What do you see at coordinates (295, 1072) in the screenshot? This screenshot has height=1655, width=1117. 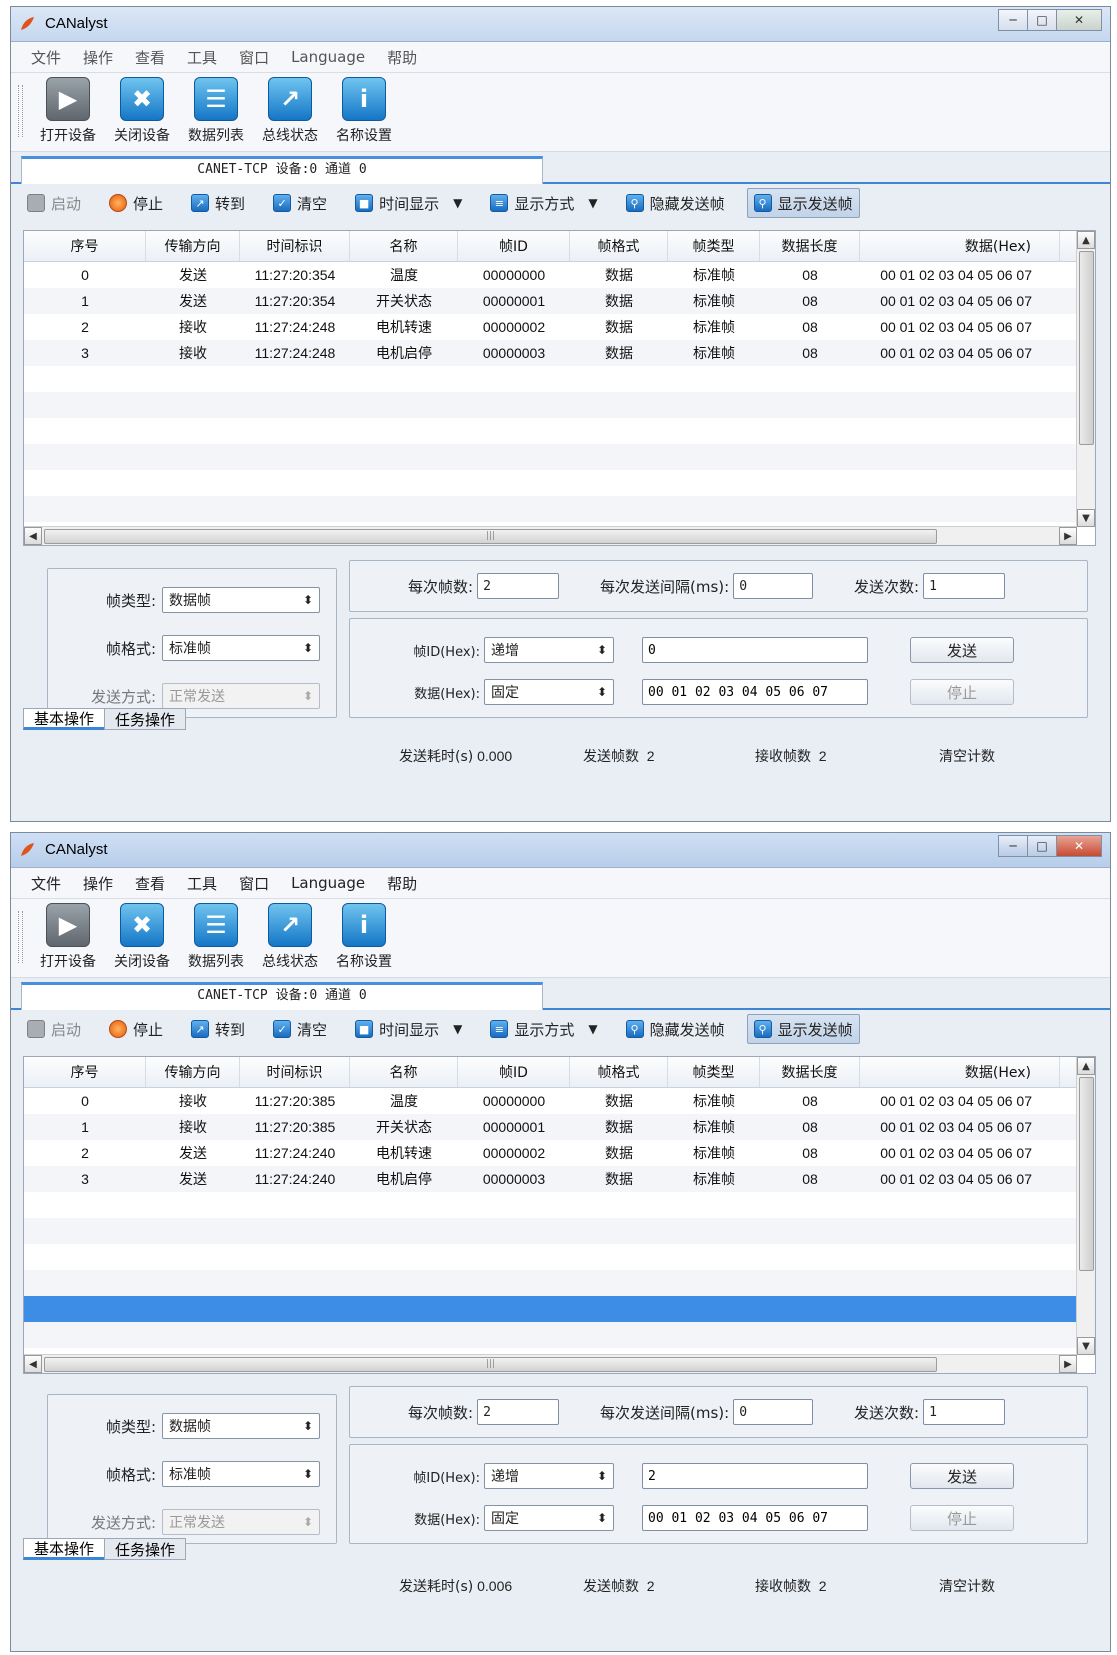 I see `column-header: 时间标识` at bounding box center [295, 1072].